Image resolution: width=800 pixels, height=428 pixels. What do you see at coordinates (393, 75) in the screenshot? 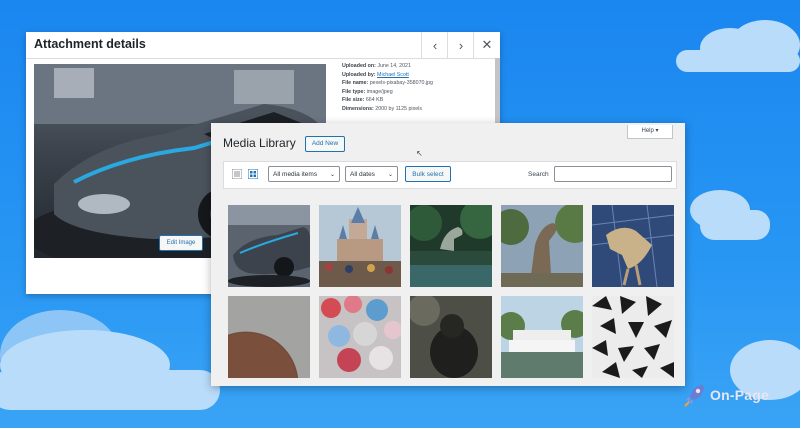
I see `uploaded-by-link: Michael Scott` at bounding box center [393, 75].